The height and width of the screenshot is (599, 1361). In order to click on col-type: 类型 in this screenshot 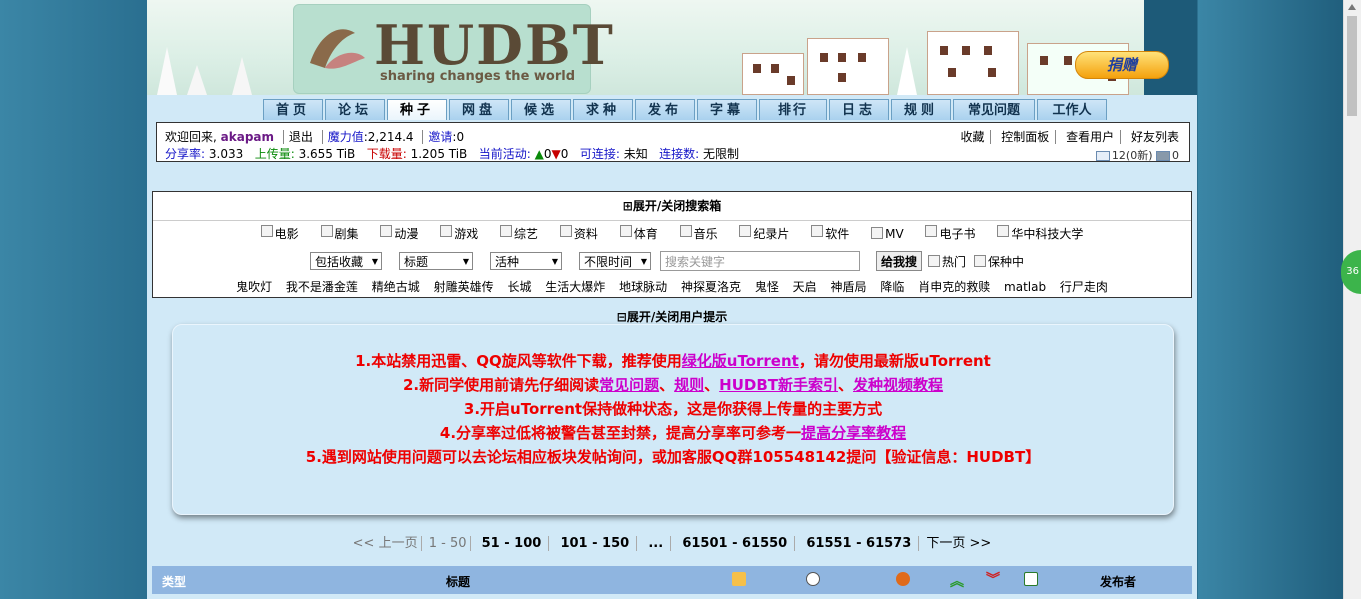, I will do `click(174, 581)`.